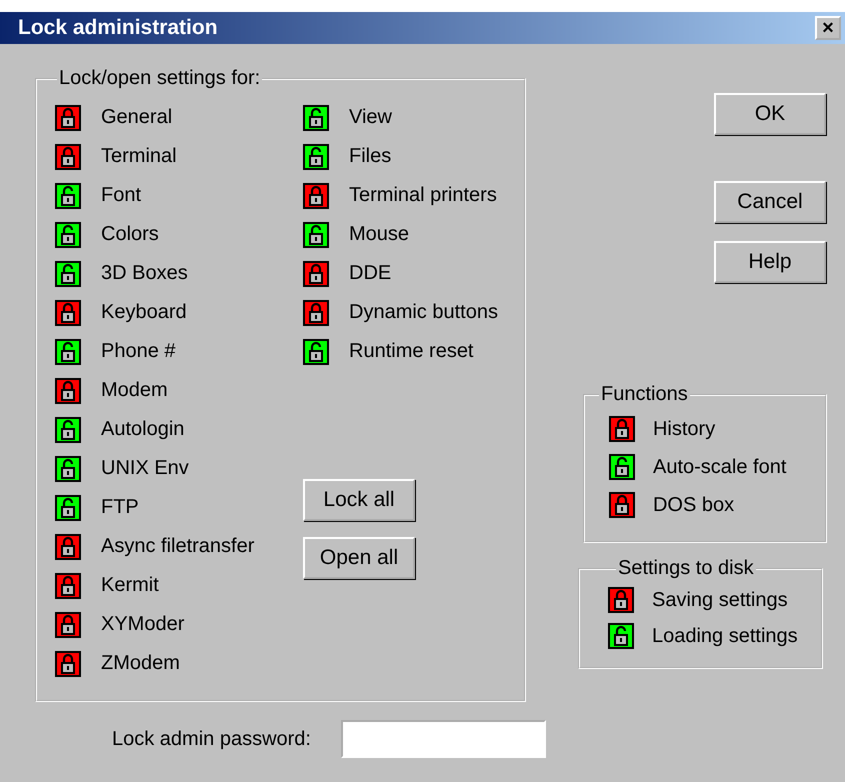 Image resolution: width=845 pixels, height=782 pixels. I want to click on action-button: Open all, so click(359, 558).